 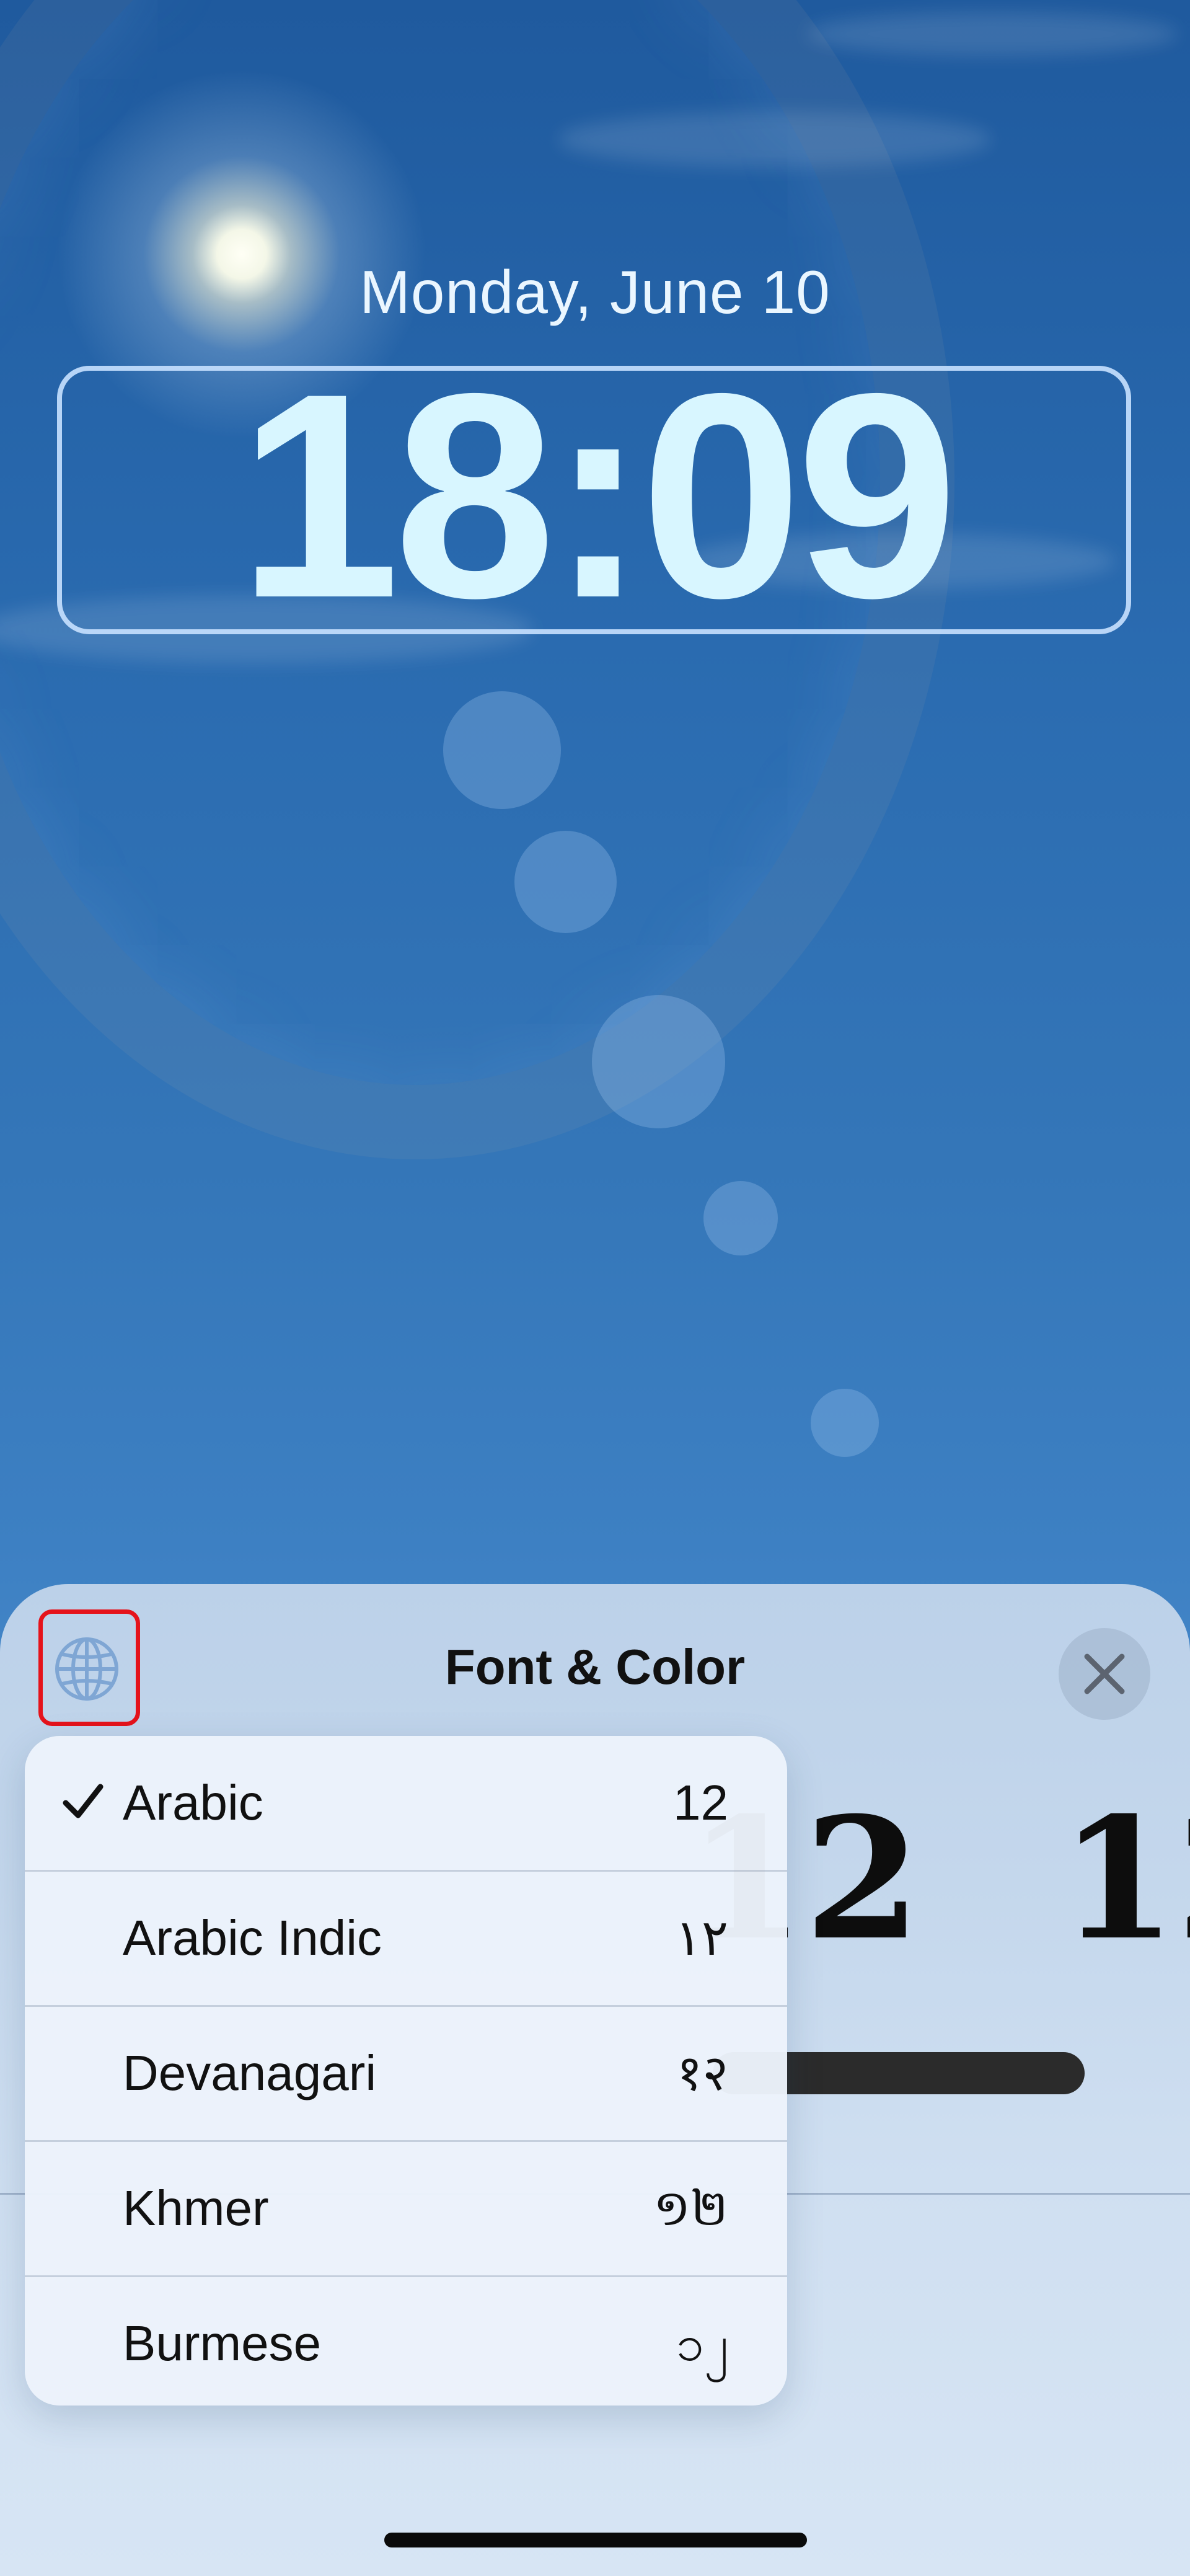 I want to click on menu-item-burmese: Burmese ၁၂, so click(x=406, y=2341).